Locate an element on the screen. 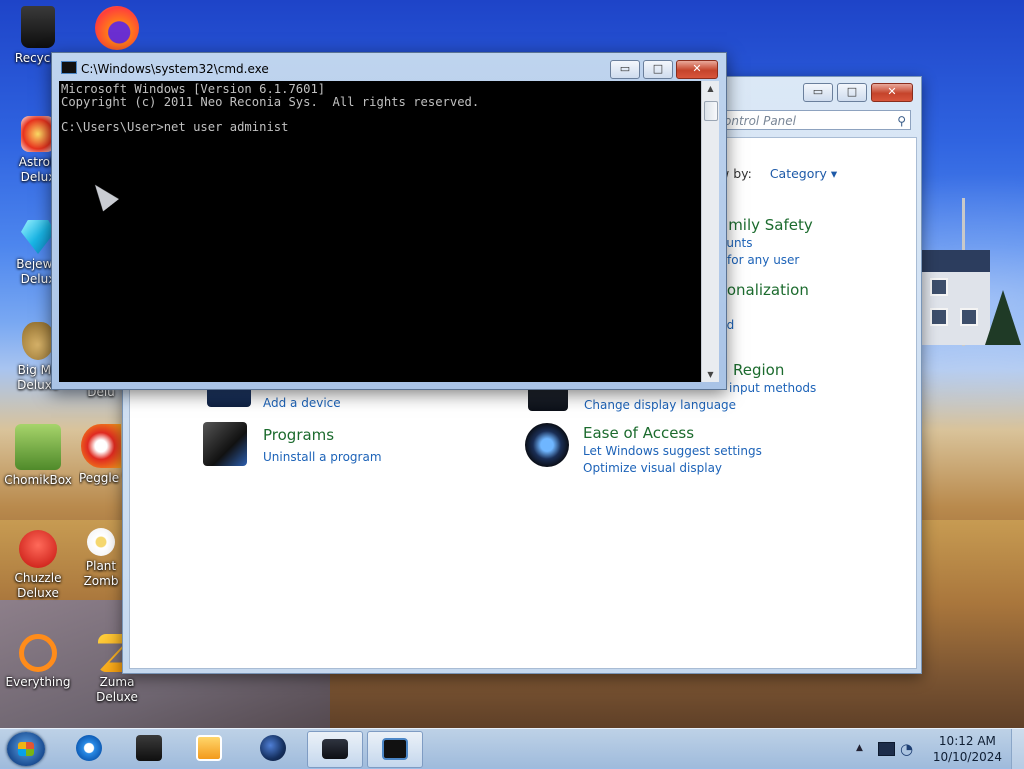 Image resolution: width=1024 pixels, height=769 pixels. clock: 10:12 AM 10/10/2024 is located at coordinates (967, 749).